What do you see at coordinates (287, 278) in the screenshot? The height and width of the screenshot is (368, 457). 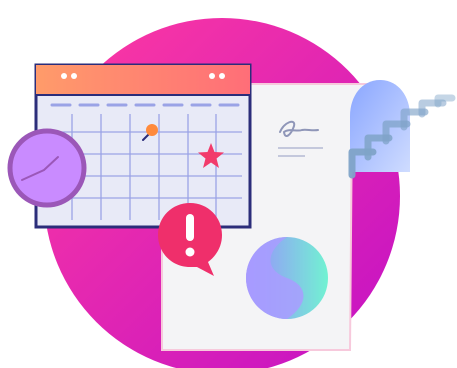 I see `seal-icon` at bounding box center [287, 278].